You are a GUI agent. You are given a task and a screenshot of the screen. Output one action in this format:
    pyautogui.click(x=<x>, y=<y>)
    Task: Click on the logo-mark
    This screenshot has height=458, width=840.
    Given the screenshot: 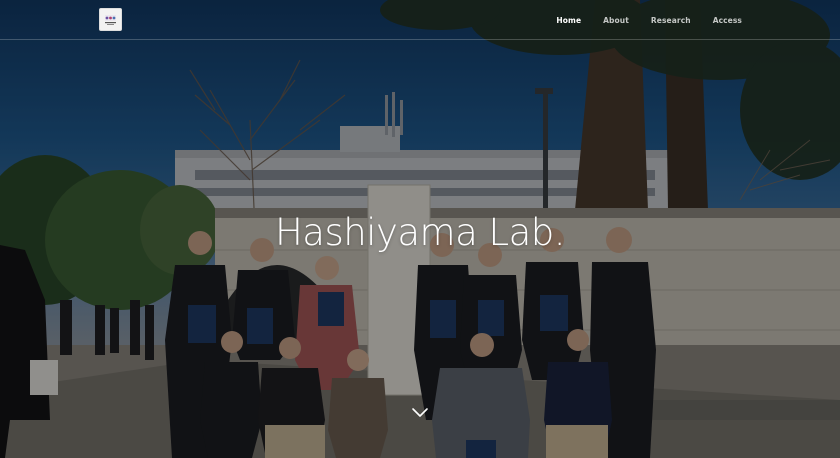 What is the action you would take?
    pyautogui.click(x=110, y=20)
    